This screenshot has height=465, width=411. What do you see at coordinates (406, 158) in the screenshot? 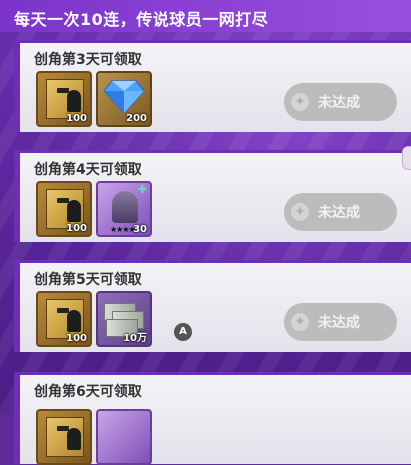
I see `side-scroll-tab` at bounding box center [406, 158].